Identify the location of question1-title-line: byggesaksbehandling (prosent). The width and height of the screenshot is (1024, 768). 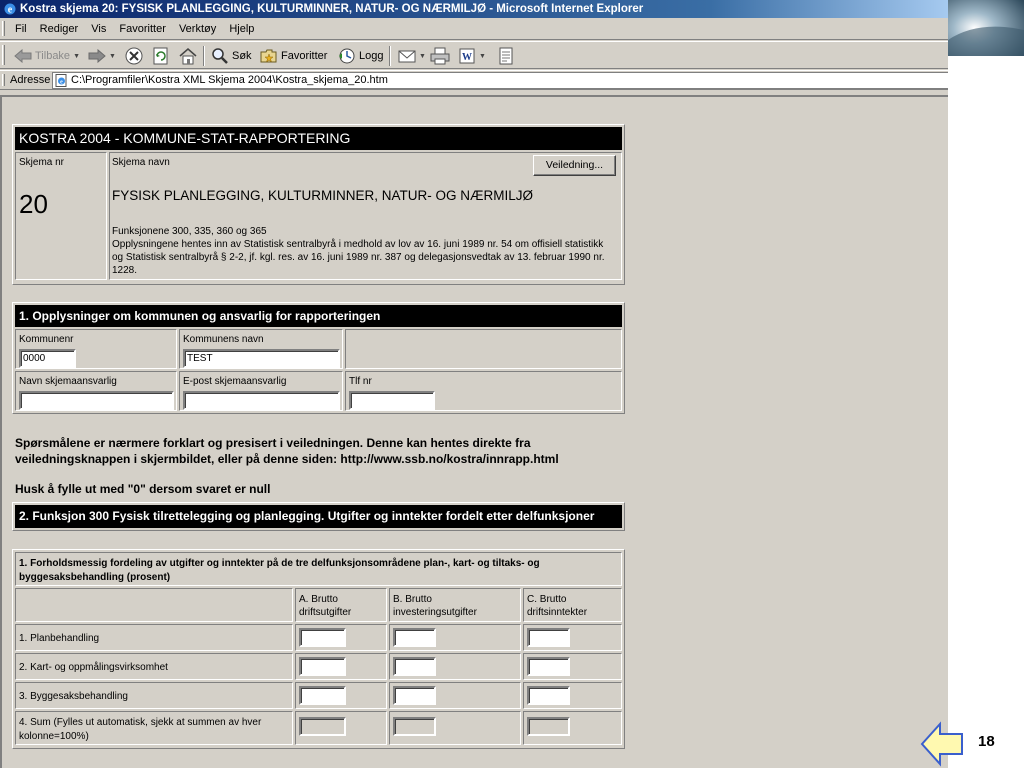
(95, 577).